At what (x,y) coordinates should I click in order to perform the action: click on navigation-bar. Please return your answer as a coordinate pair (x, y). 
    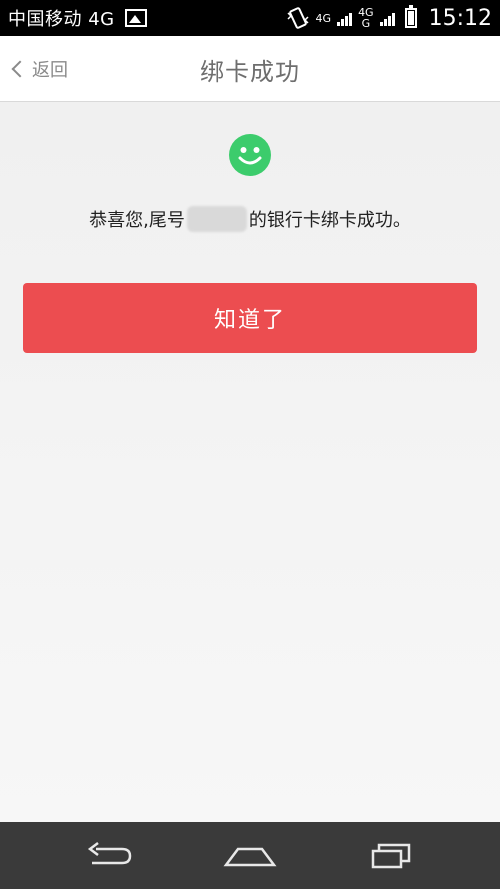
    Looking at the image, I should click on (250, 855).